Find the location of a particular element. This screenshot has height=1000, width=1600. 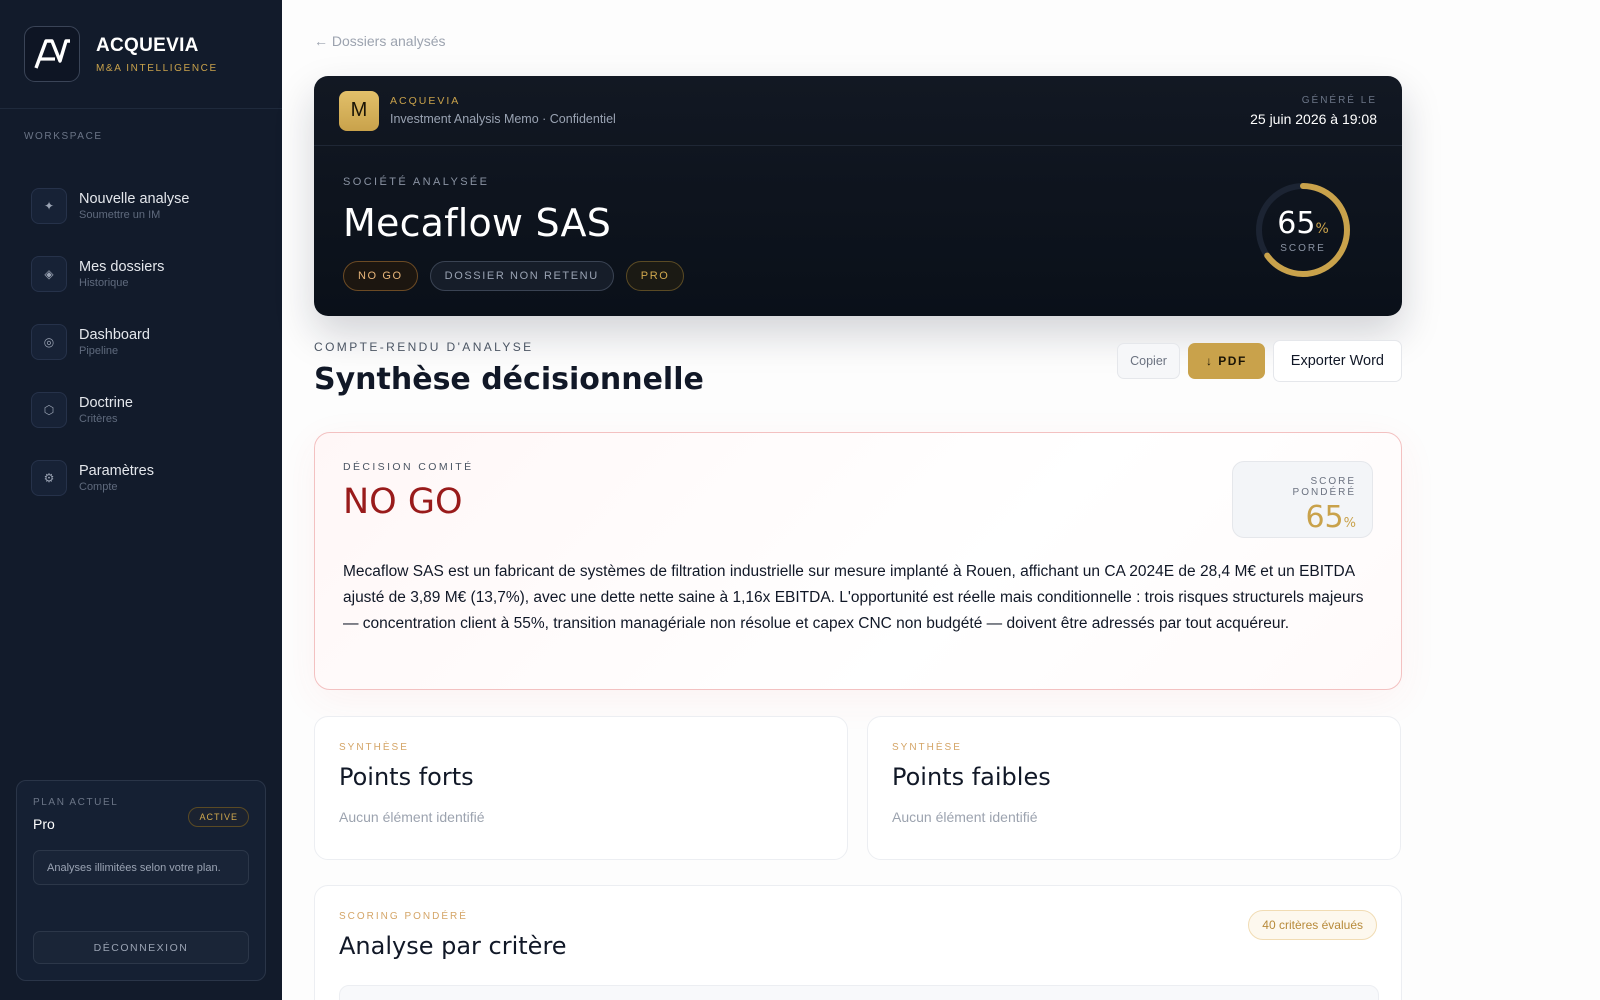

sidebar-item-label: Doctrine is located at coordinates (106, 403).